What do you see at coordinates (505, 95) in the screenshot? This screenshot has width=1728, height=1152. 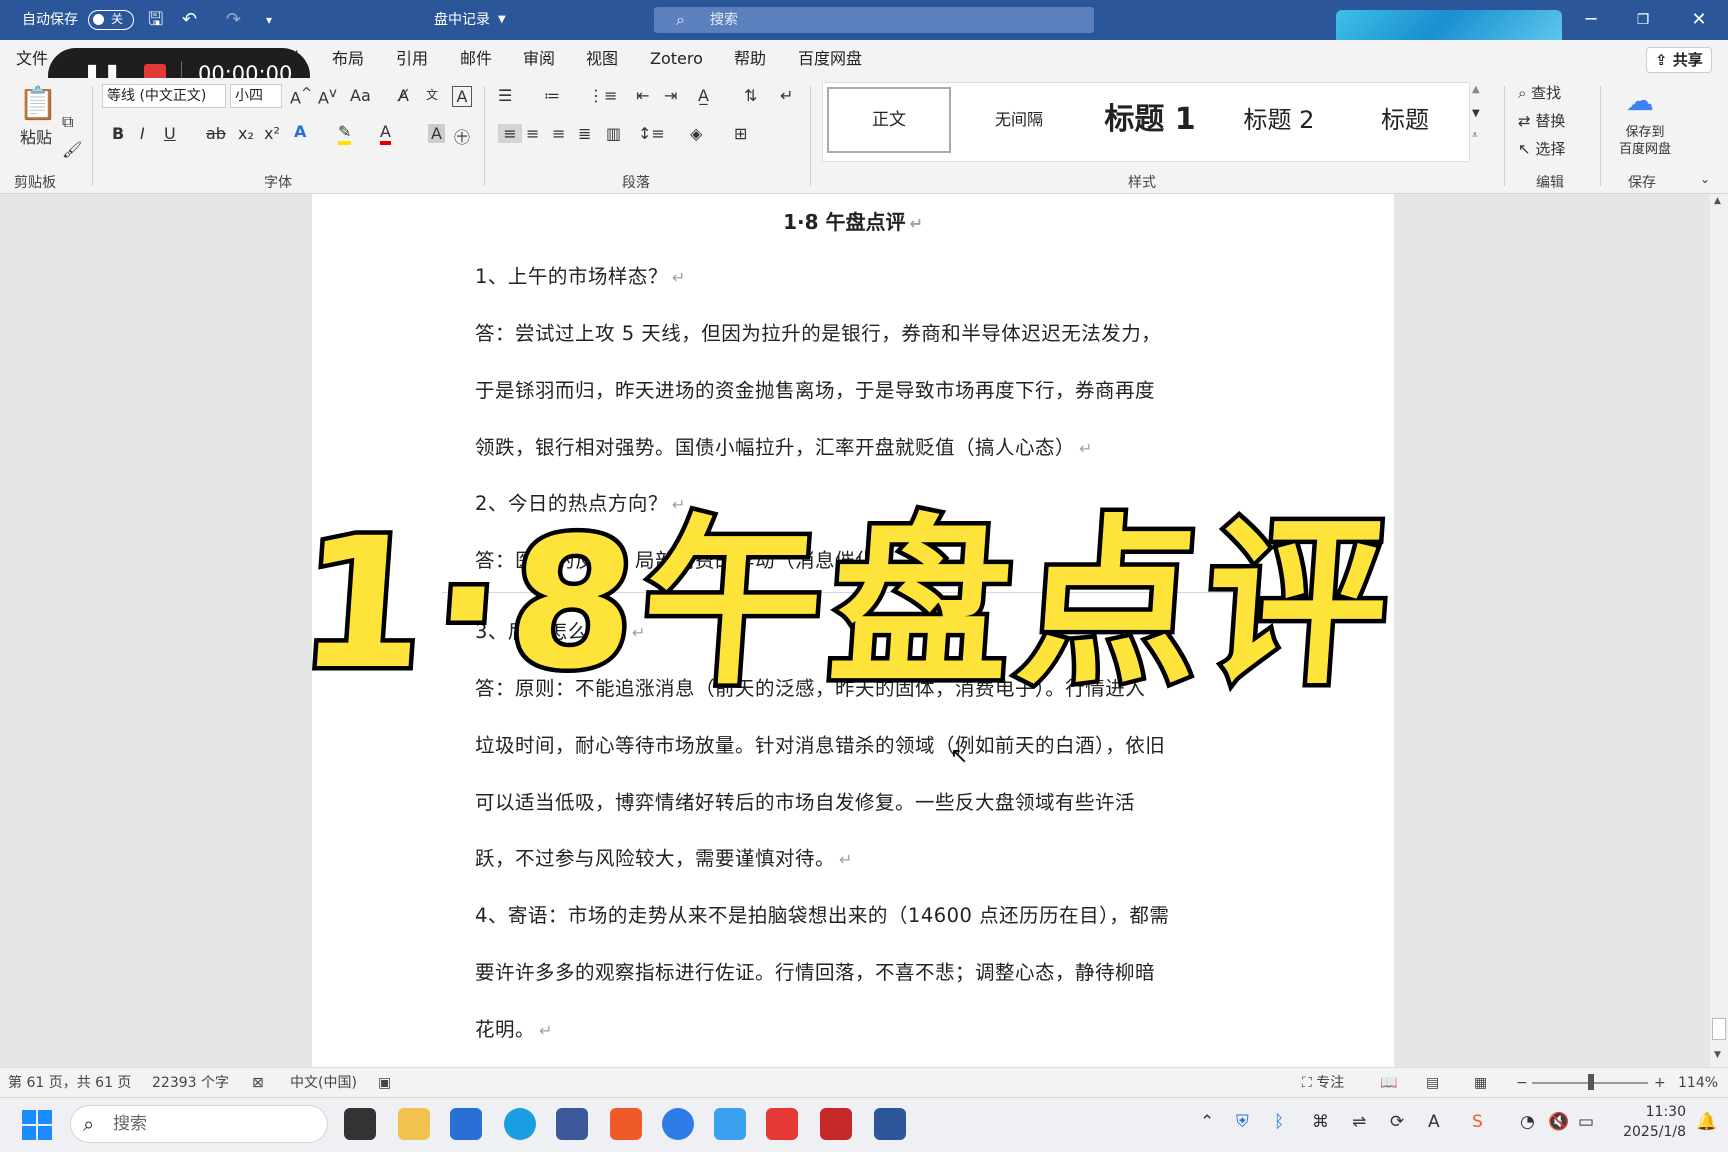 I see `bullets-icon: ☰` at bounding box center [505, 95].